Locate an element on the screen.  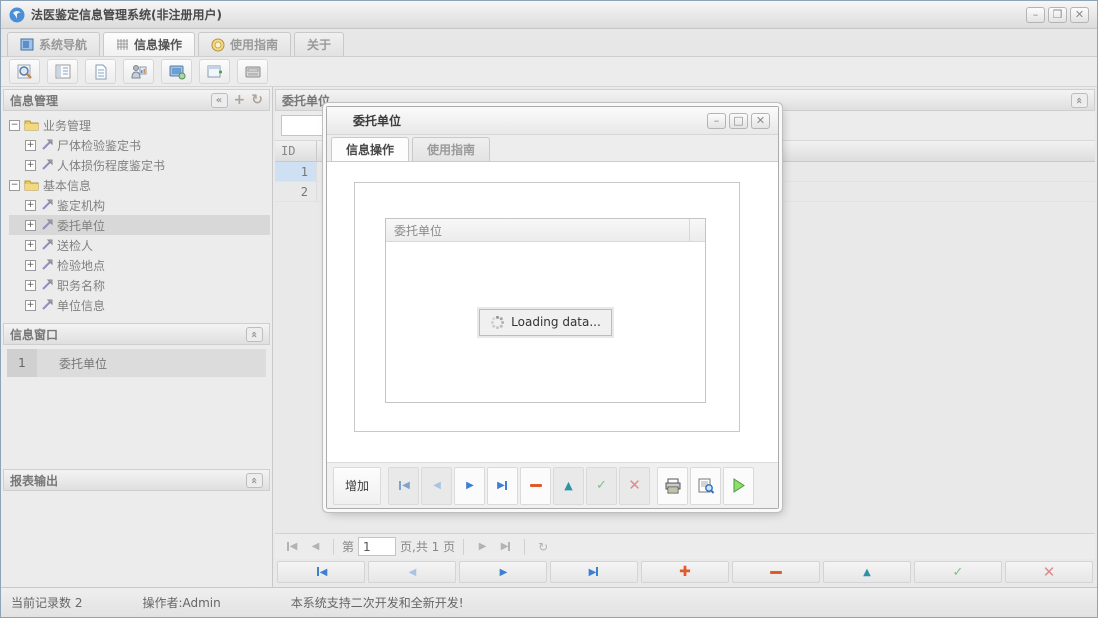
panel-header-info-window: 信息窗口 « is located at coordinates (136, 334).